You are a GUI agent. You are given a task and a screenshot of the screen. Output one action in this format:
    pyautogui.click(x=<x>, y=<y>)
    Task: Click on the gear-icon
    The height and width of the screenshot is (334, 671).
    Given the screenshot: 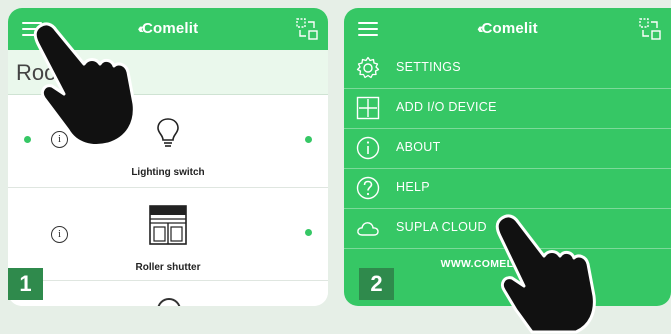 What is the action you would take?
    pyautogui.click(x=368, y=67)
    